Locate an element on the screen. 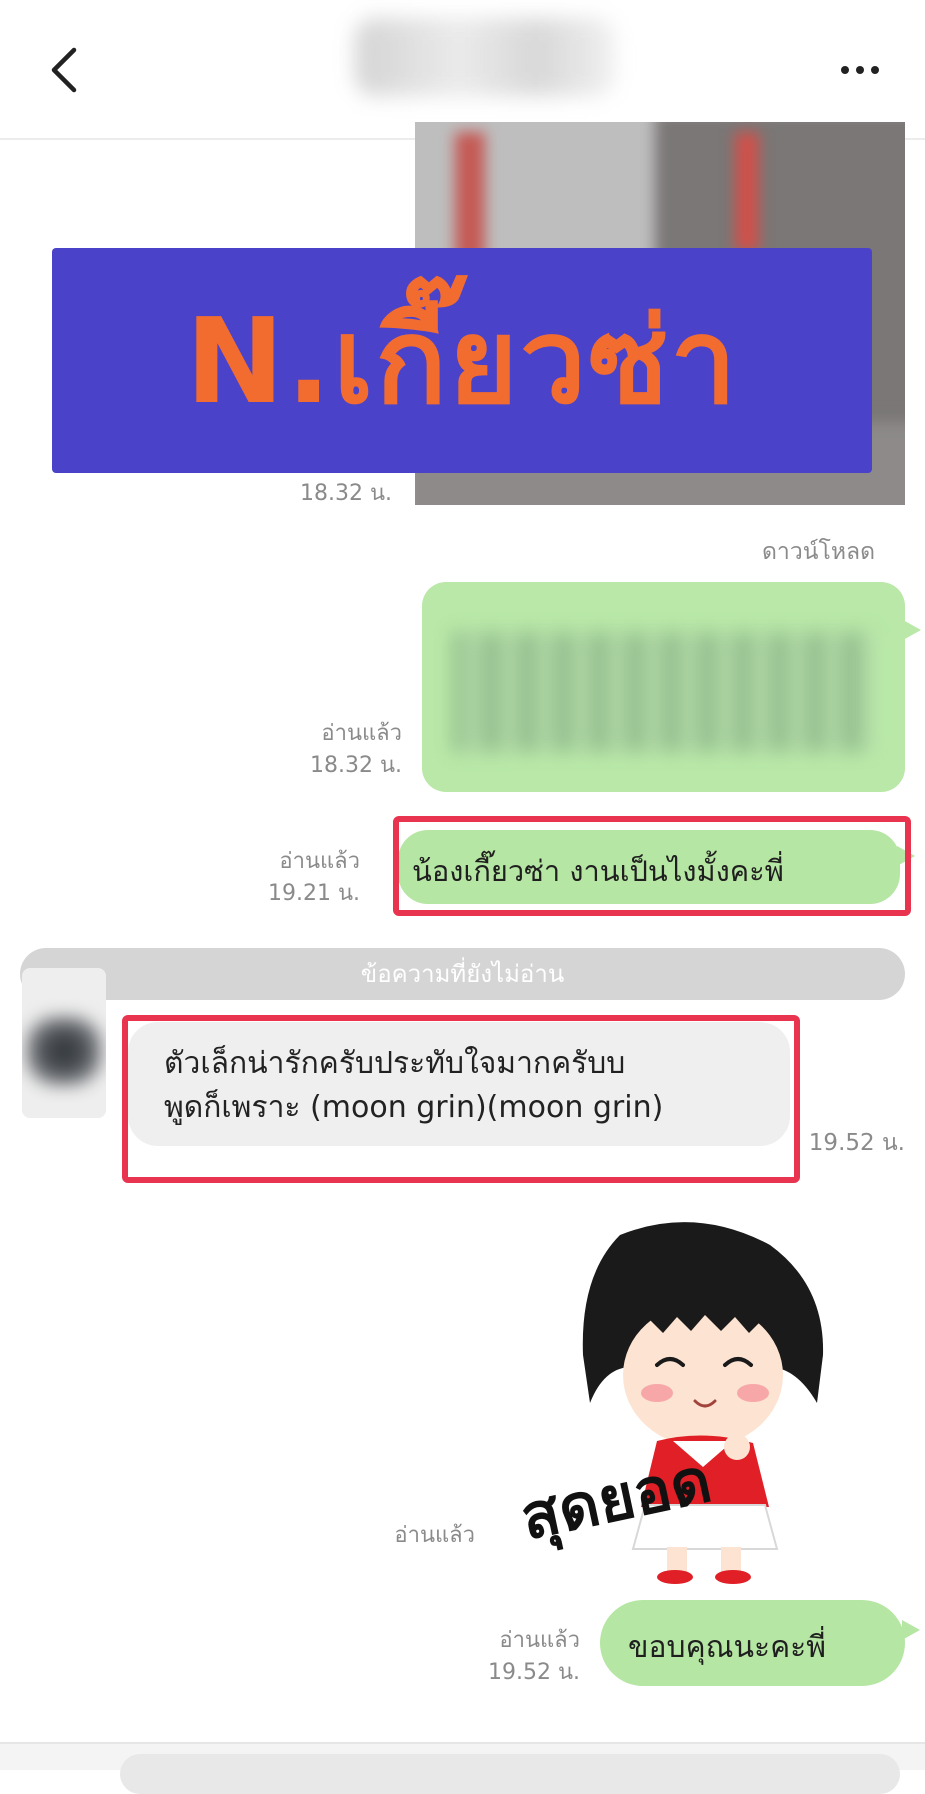  outgoing-message-bubble: ขอบคุณนะคะพี่ is located at coordinates (752, 1643).